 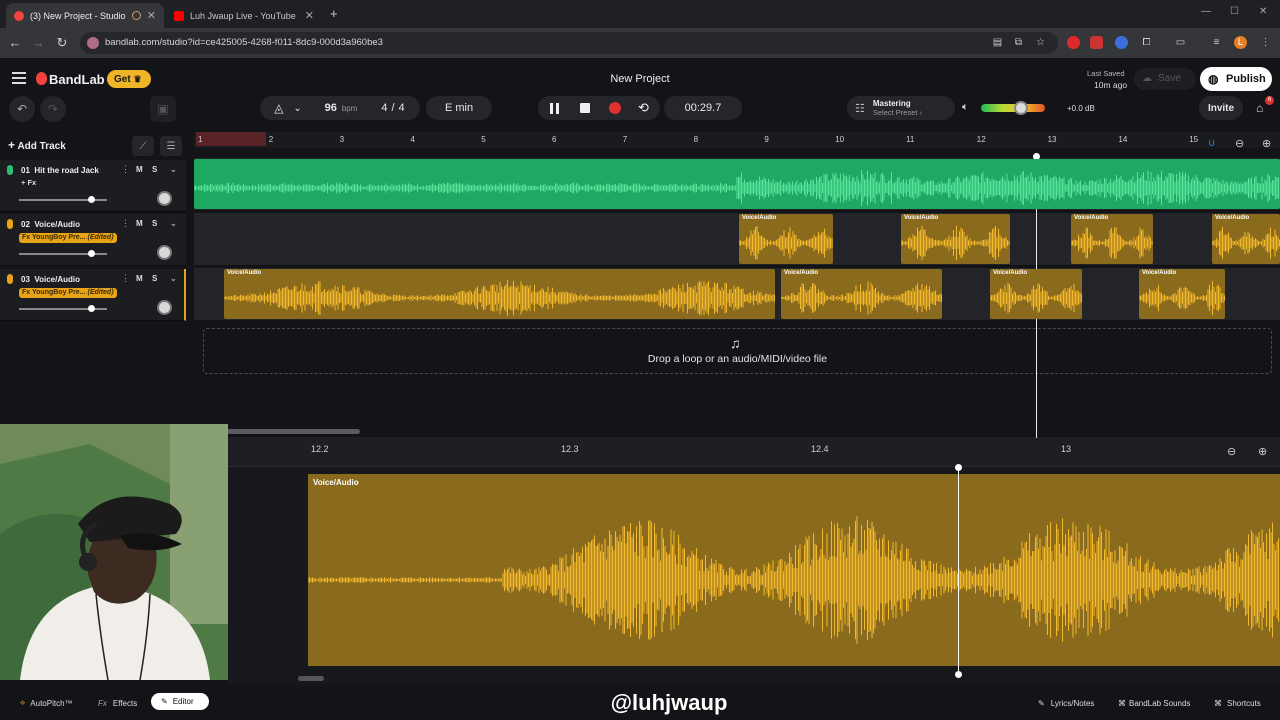 What do you see at coordinates (643, 108) in the screenshot?
I see `loop-icon: ⟲` at bounding box center [643, 108].